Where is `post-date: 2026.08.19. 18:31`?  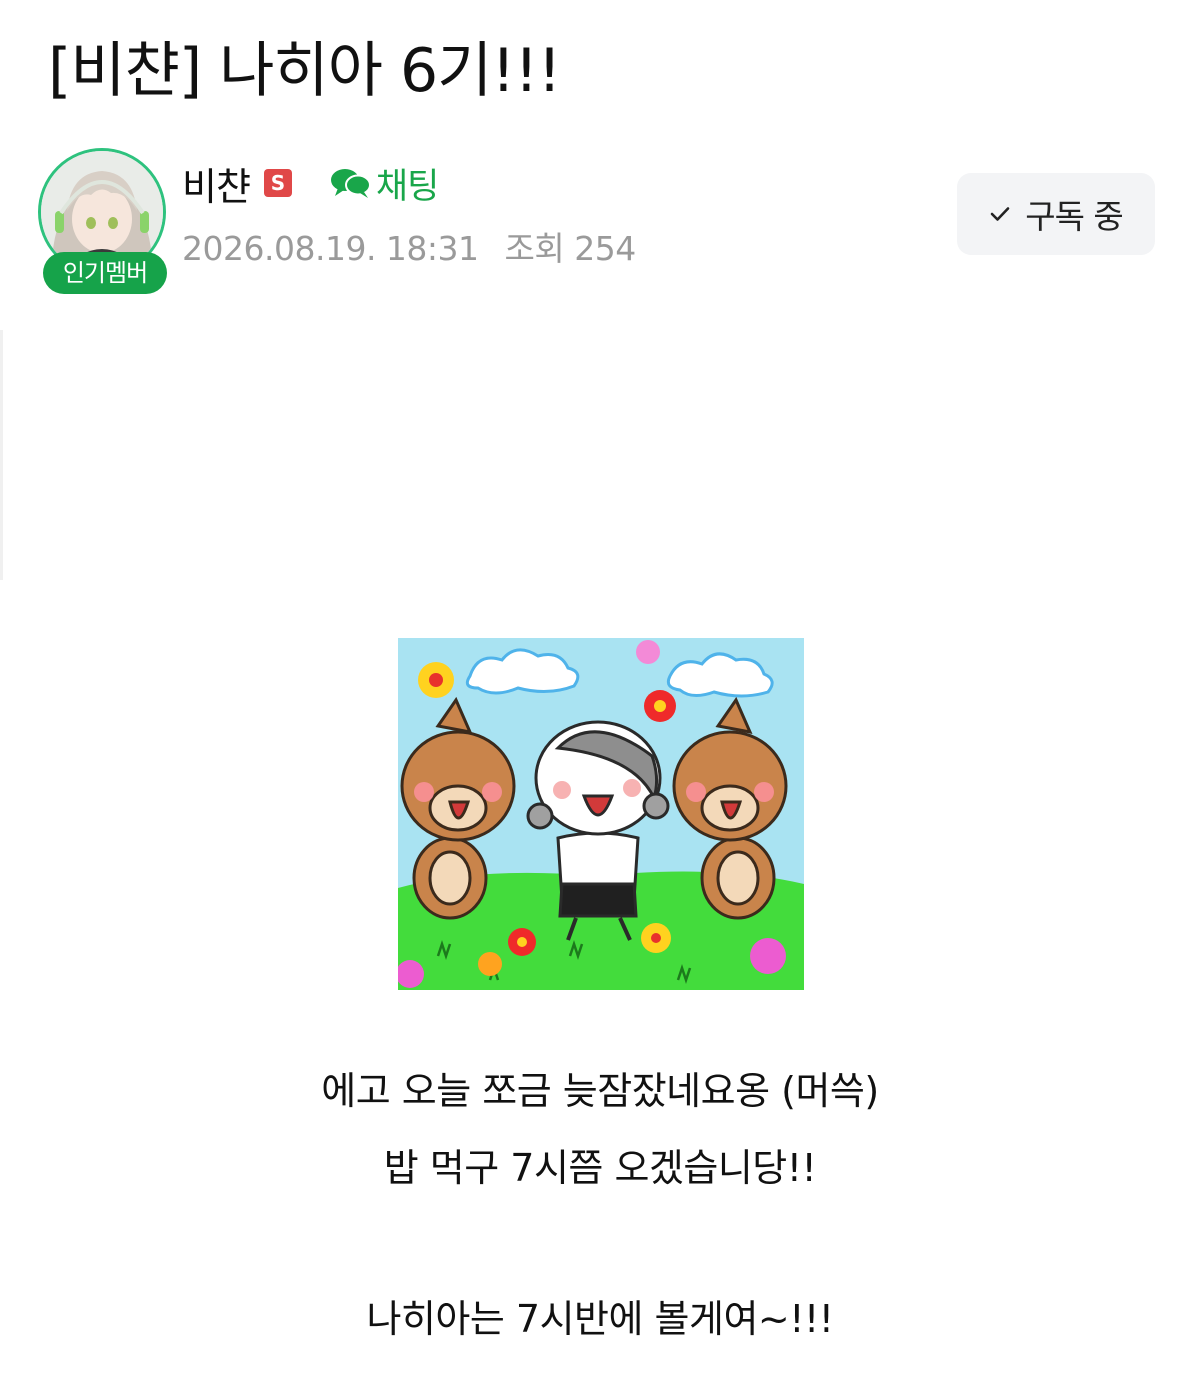 post-date: 2026.08.19. 18:31 is located at coordinates (330, 248).